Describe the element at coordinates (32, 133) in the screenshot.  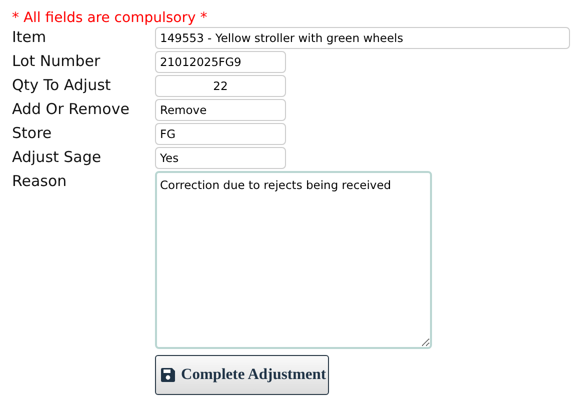
I see `field-label: Store` at that location.